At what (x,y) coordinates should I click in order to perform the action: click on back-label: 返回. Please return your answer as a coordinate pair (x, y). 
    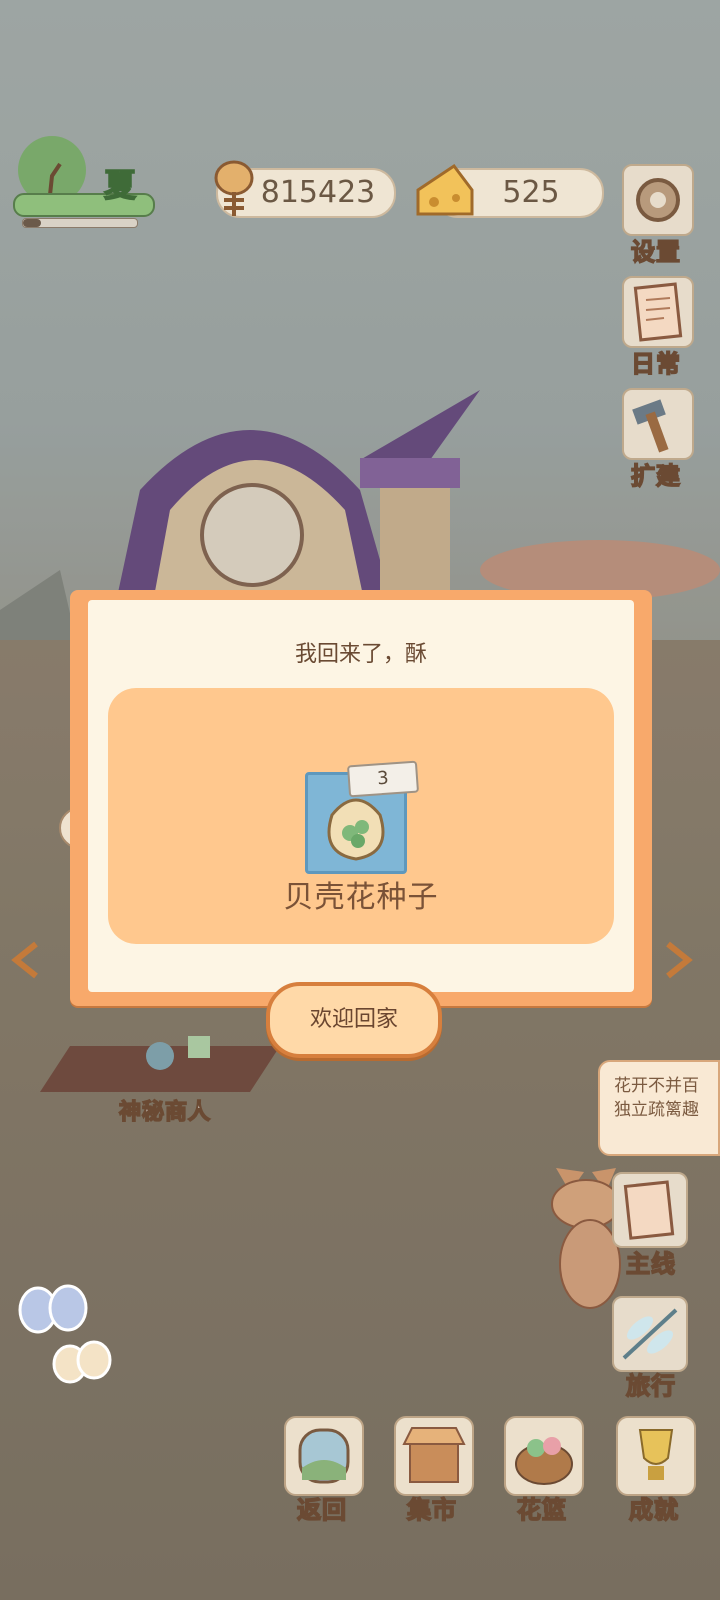
    Looking at the image, I should click on (321, 1510).